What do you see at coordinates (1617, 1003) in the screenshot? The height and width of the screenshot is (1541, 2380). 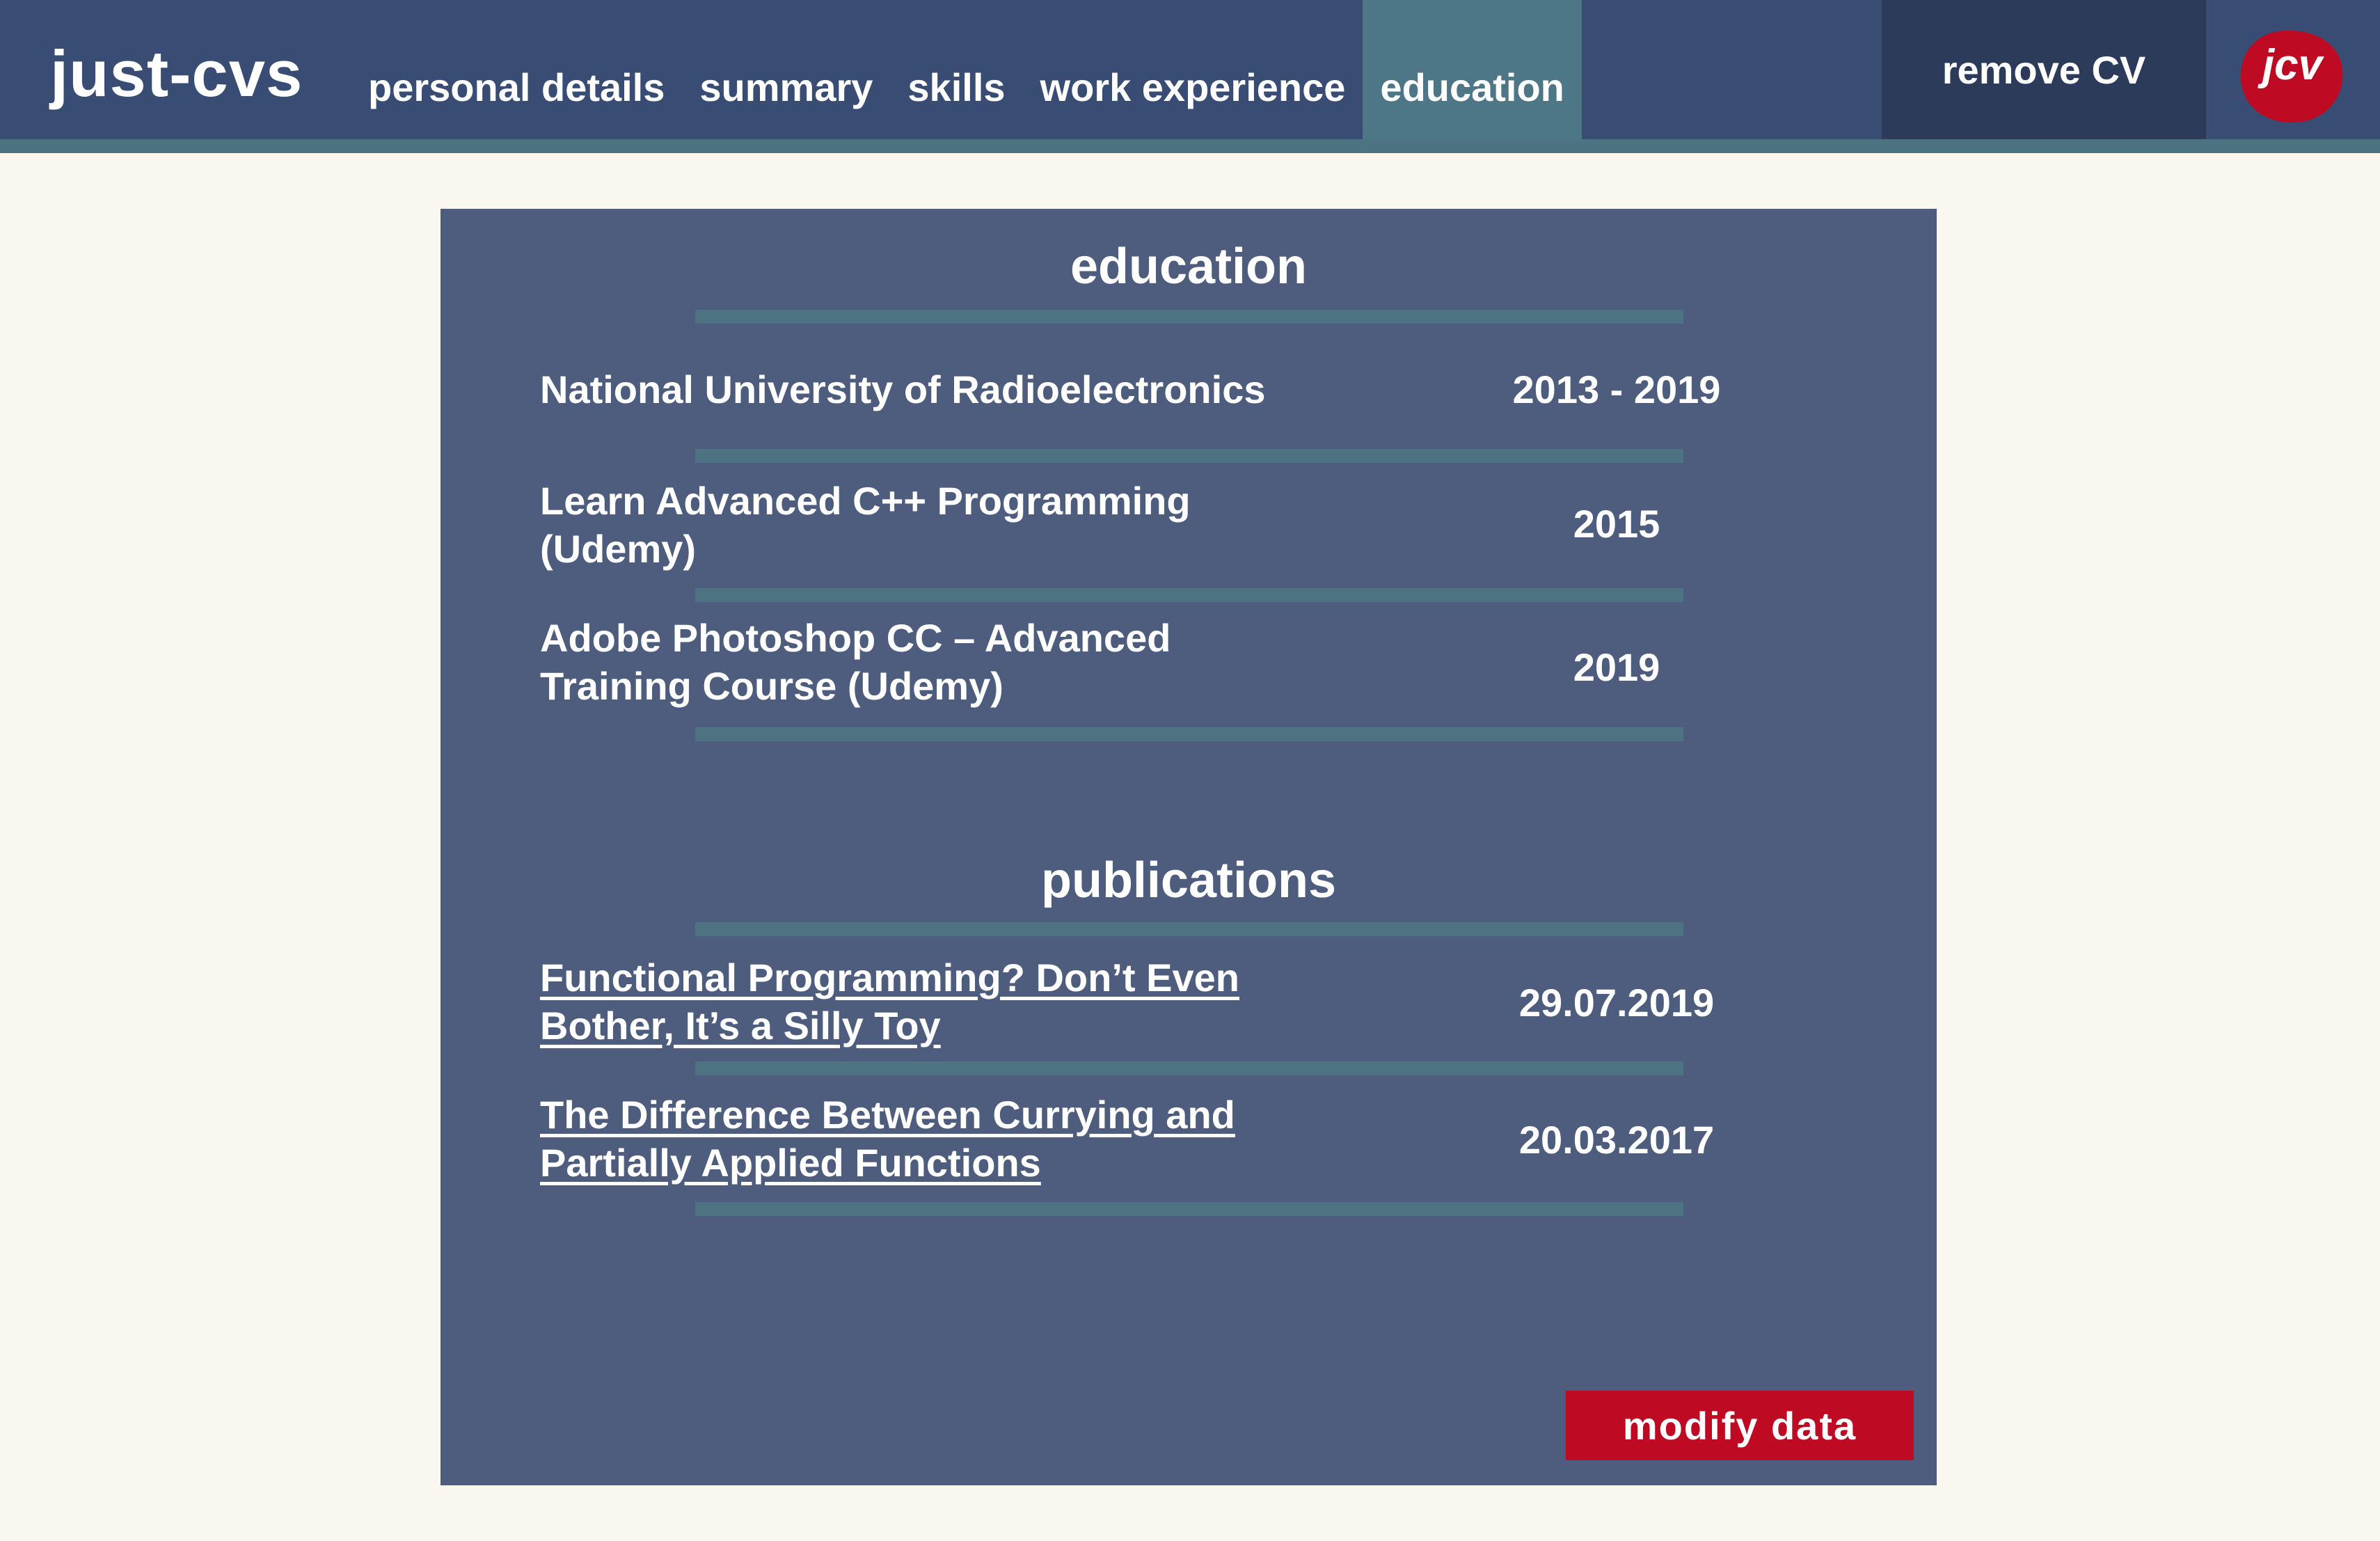 I see `publication-date: 29.07.2019` at bounding box center [1617, 1003].